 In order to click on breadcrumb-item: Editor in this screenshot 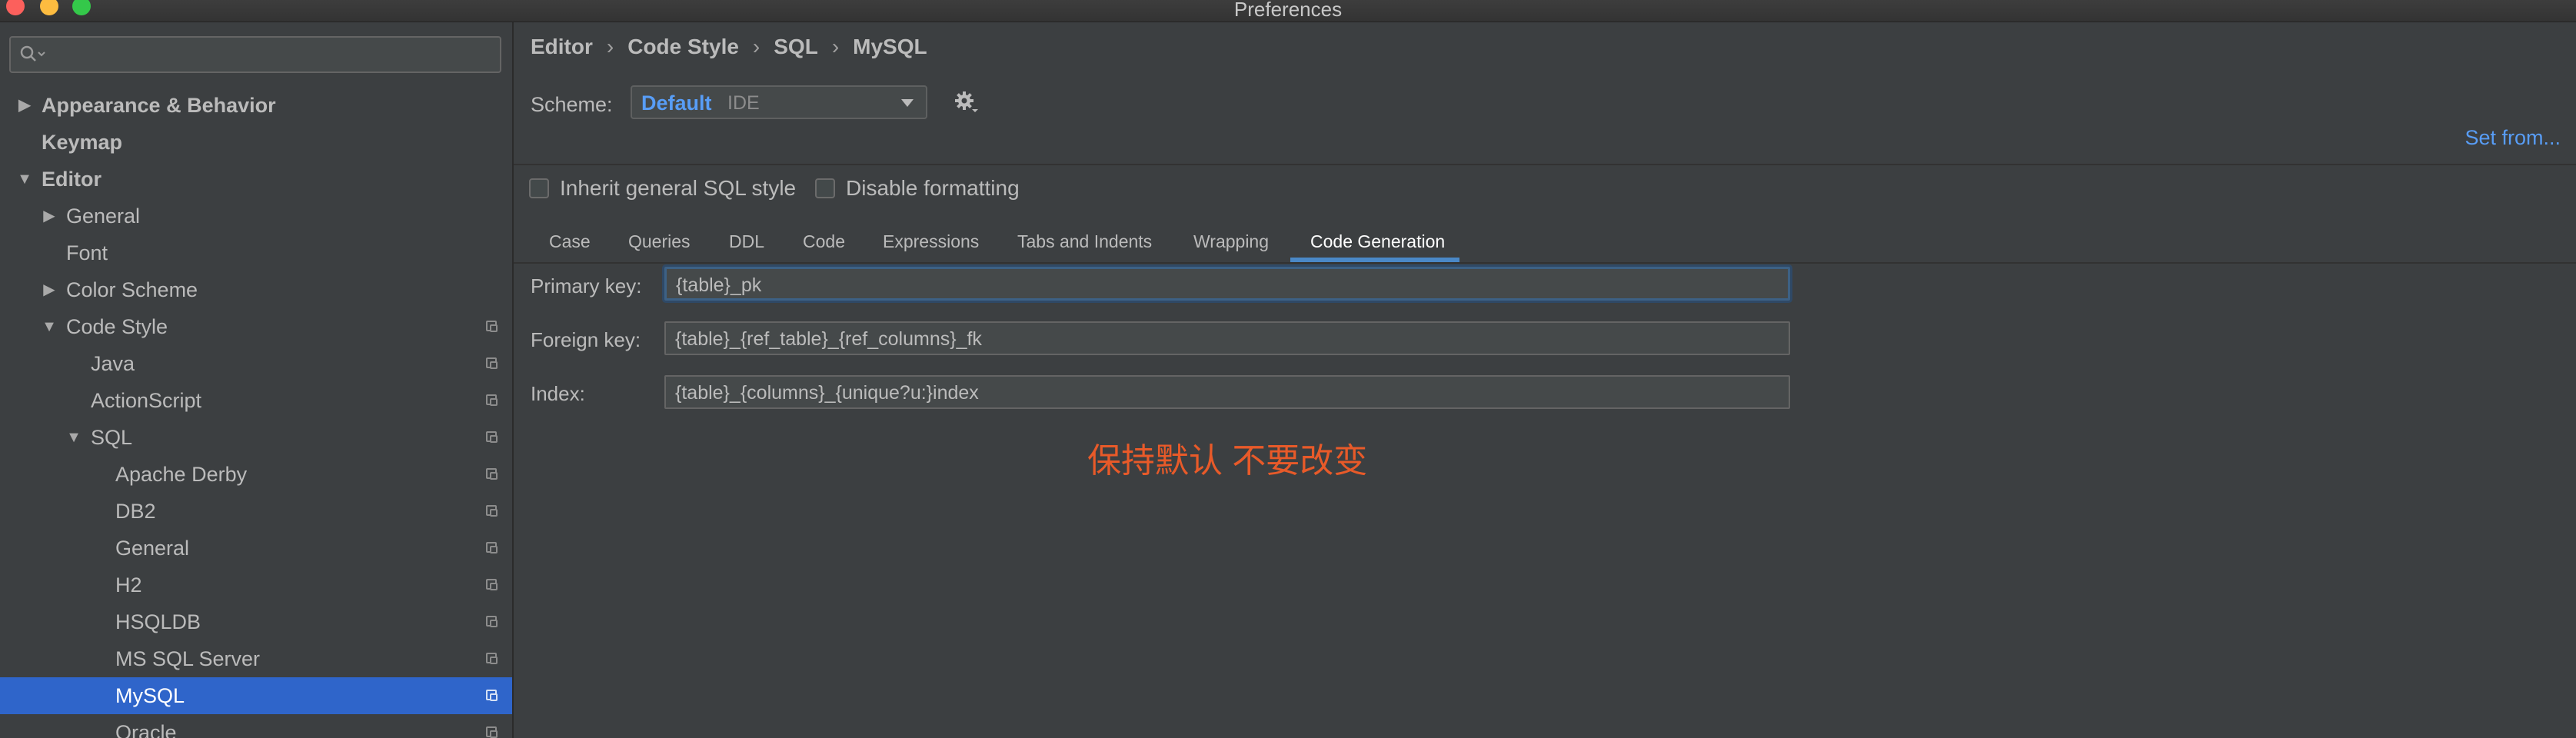, I will do `click(562, 46)`.